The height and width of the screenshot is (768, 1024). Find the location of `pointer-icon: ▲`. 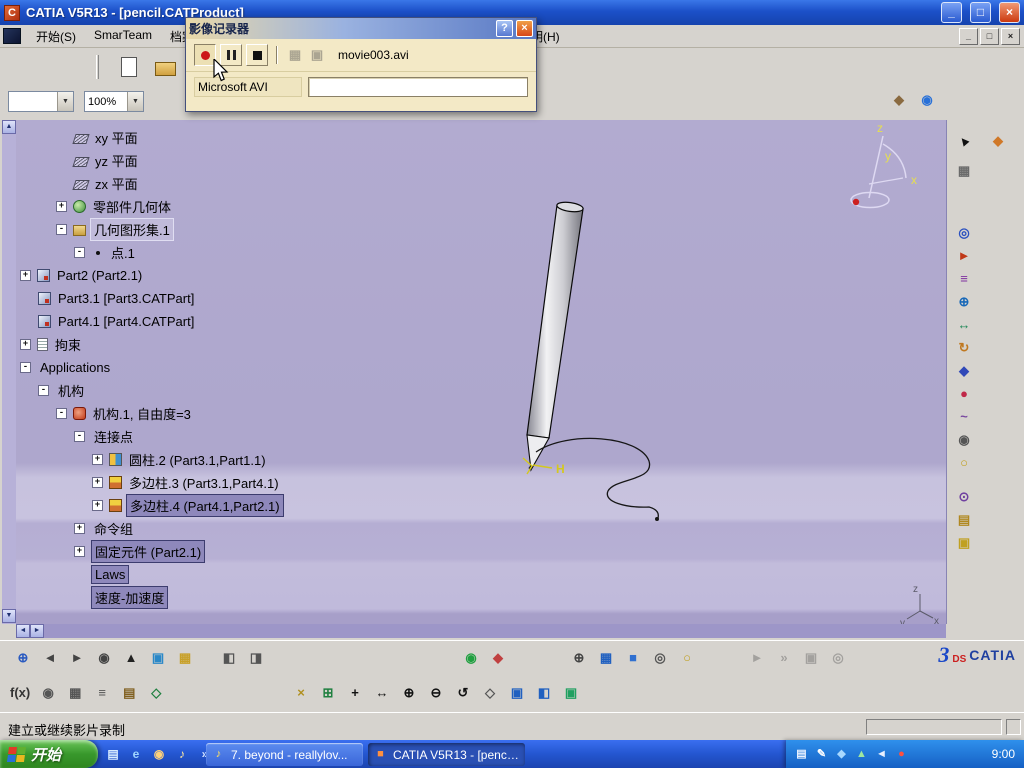

pointer-icon: ▲ is located at coordinates (131, 658).